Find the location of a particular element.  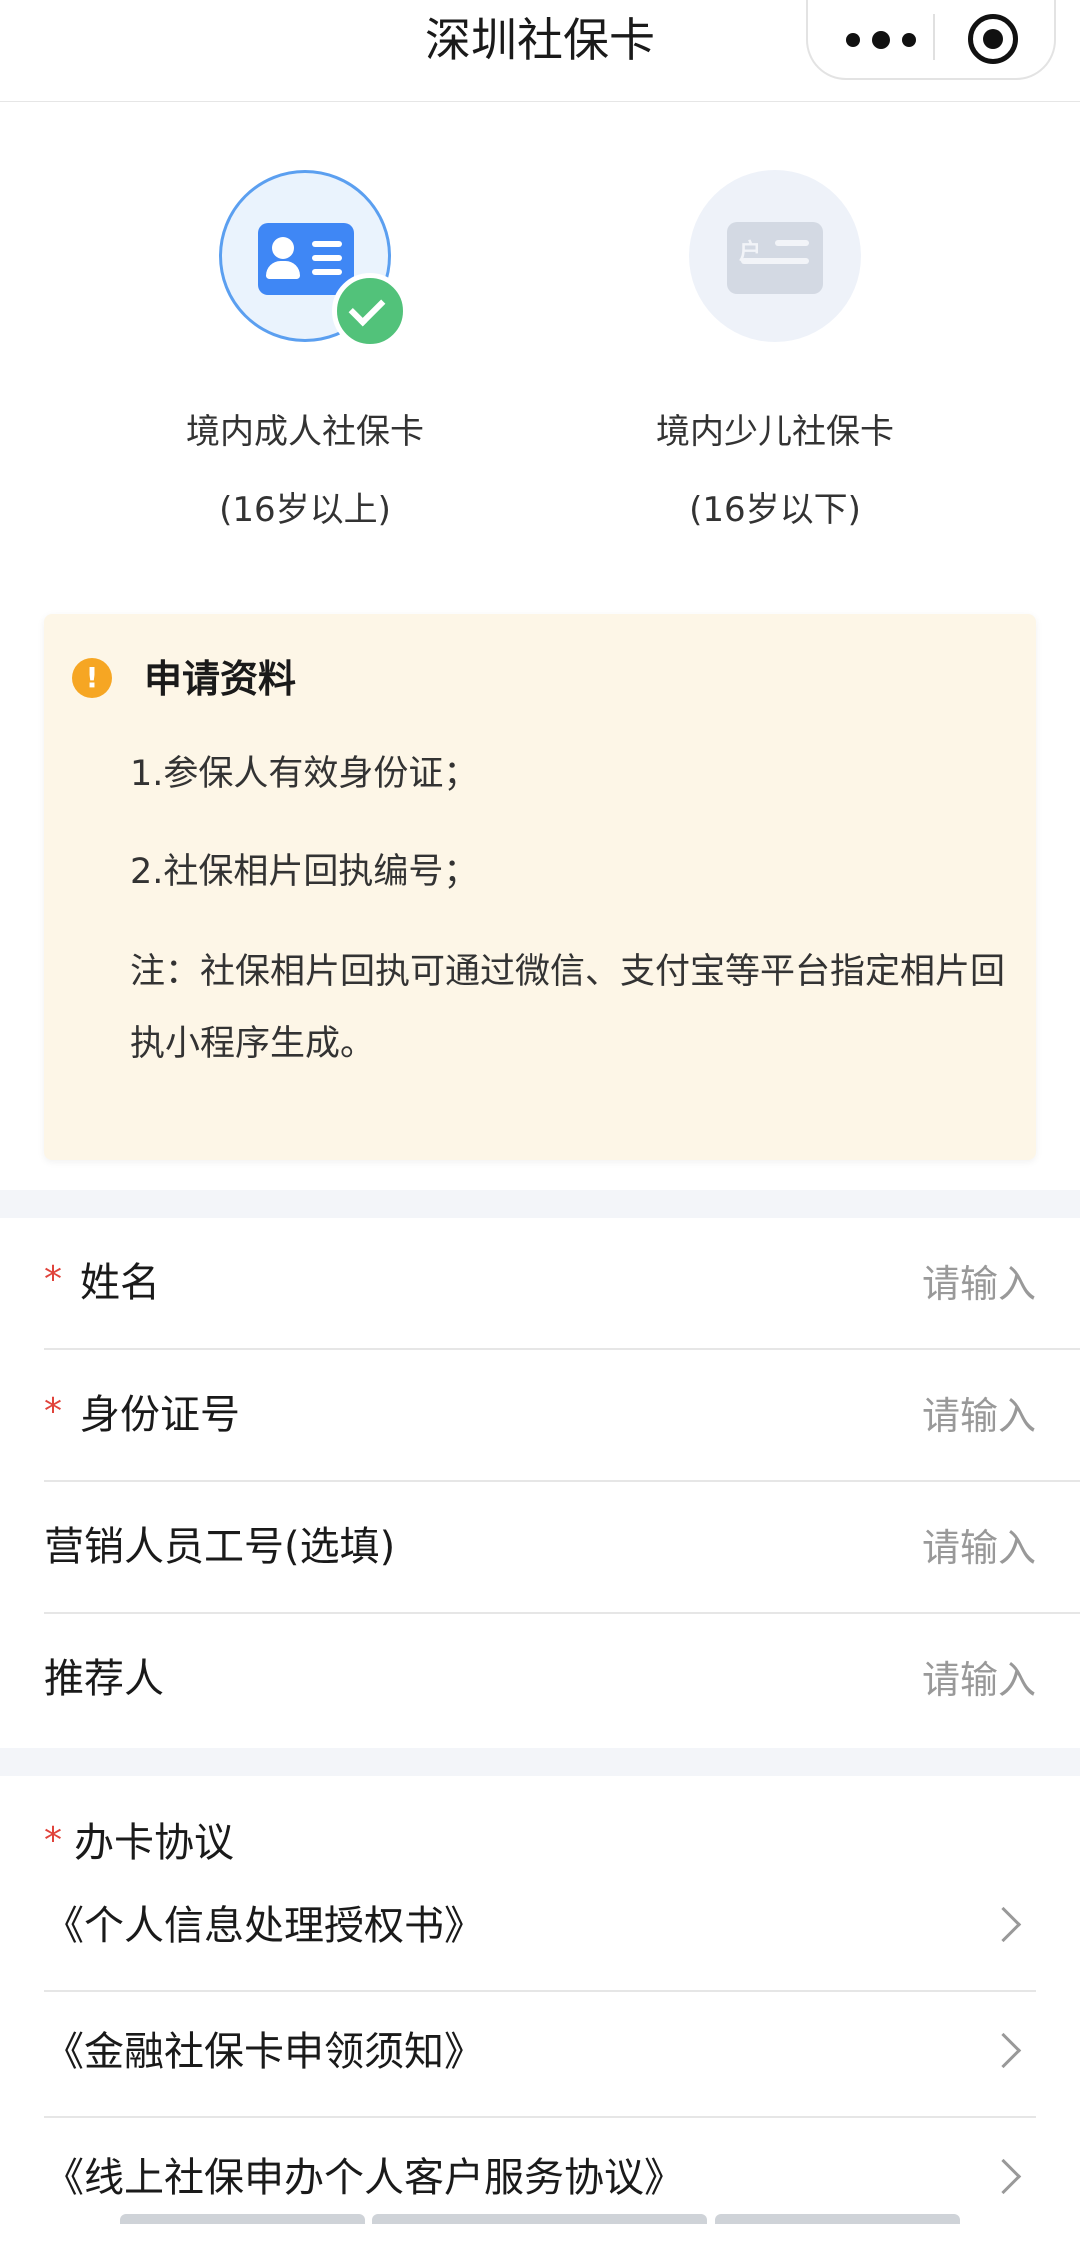

agreement-link: 《个人信息处理授权书》 is located at coordinates (264, 1926).